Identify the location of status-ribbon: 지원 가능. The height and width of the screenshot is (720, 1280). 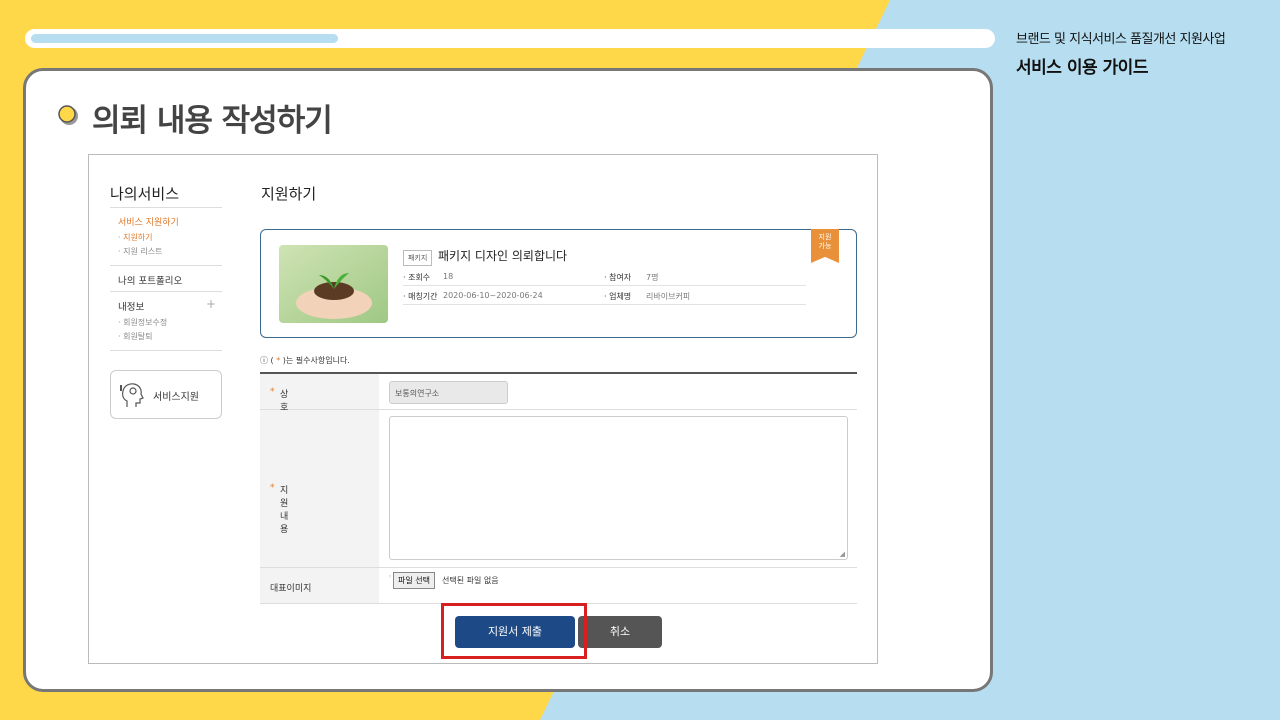
(825, 246).